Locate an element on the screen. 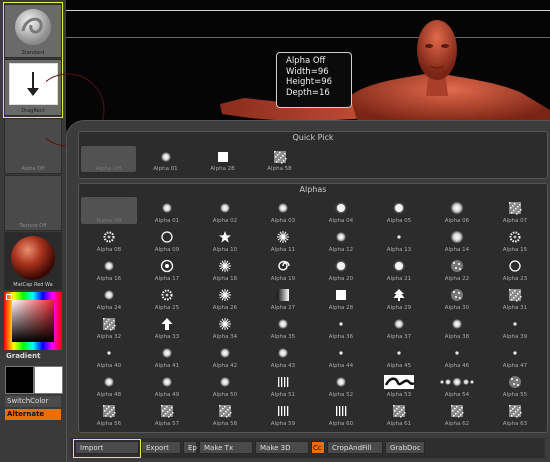 The width and height of the screenshot is (550, 462). alpha-label: Alpha 34 is located at coordinates (225, 337).